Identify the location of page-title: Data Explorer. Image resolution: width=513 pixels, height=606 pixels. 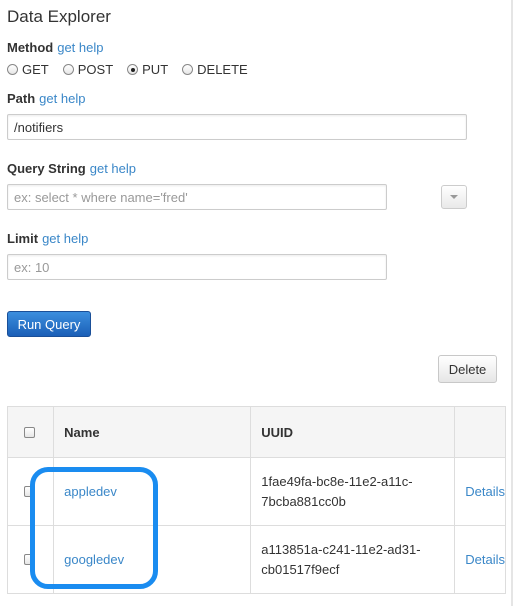
(59, 16).